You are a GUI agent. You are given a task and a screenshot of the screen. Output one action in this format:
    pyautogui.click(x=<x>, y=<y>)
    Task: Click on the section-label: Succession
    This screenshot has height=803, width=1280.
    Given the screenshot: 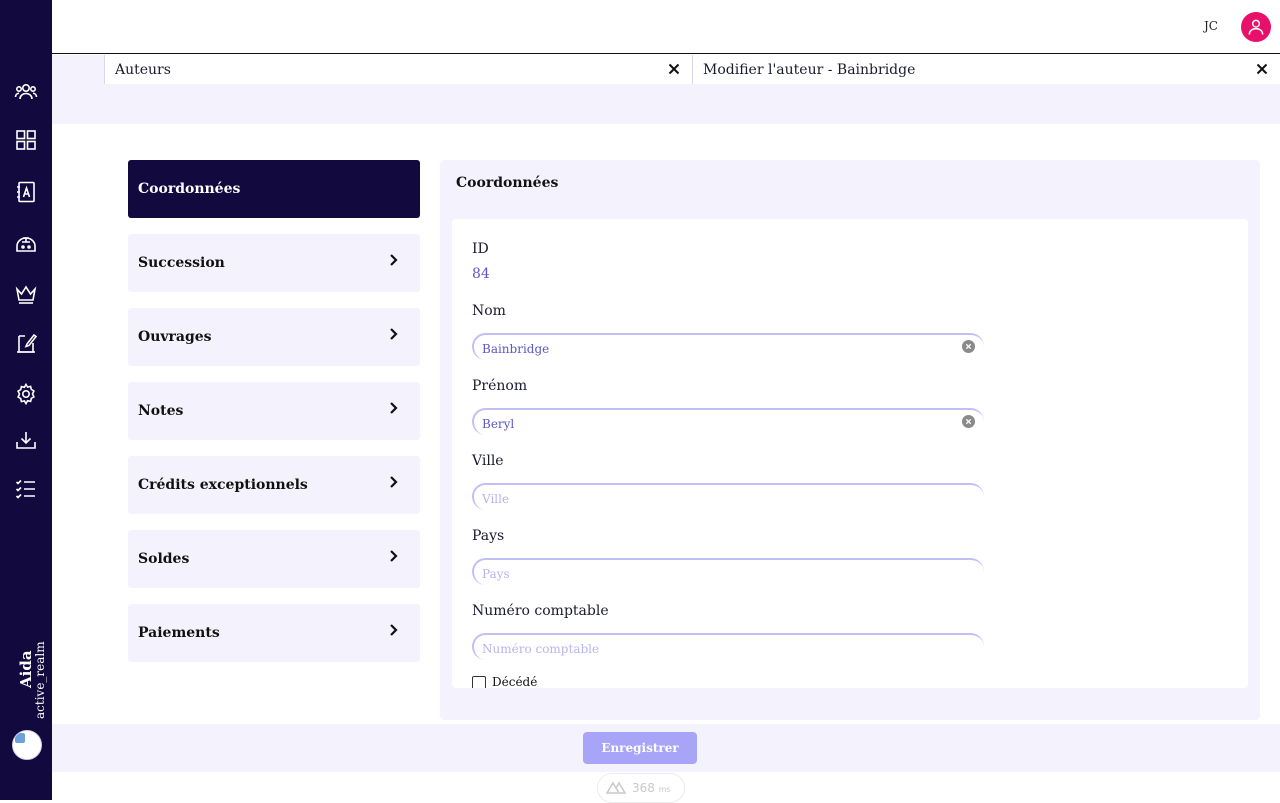 What is the action you would take?
    pyautogui.click(x=181, y=263)
    